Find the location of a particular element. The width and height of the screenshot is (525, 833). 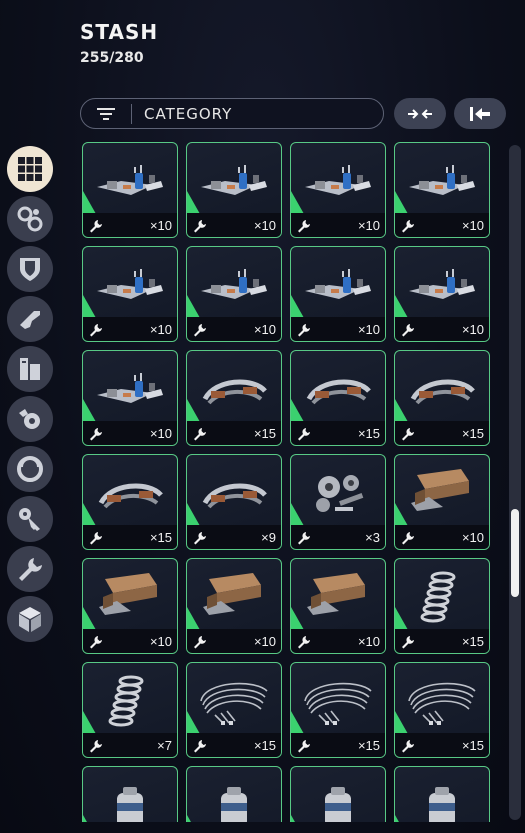

merge-arrows-icon is located at coordinates (420, 113).